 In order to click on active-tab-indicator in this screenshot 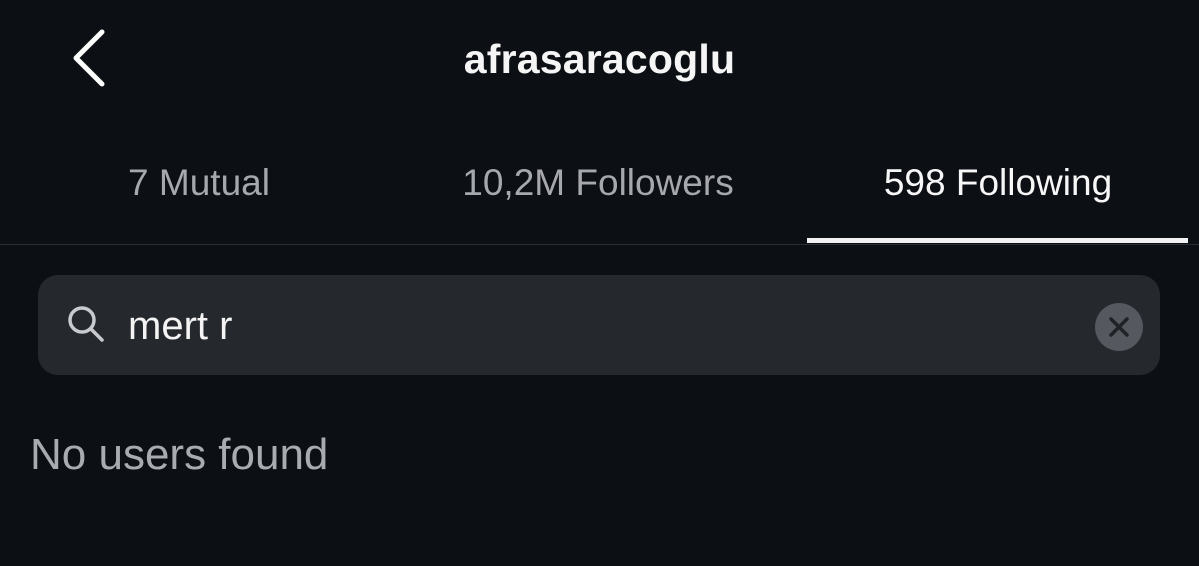, I will do `click(997, 240)`.